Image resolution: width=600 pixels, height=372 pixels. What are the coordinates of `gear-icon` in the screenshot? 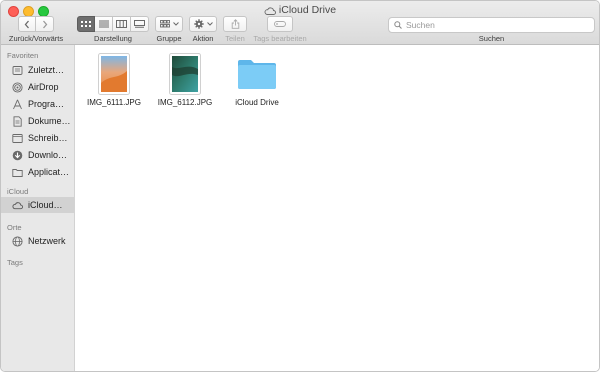 It's located at (198, 24).